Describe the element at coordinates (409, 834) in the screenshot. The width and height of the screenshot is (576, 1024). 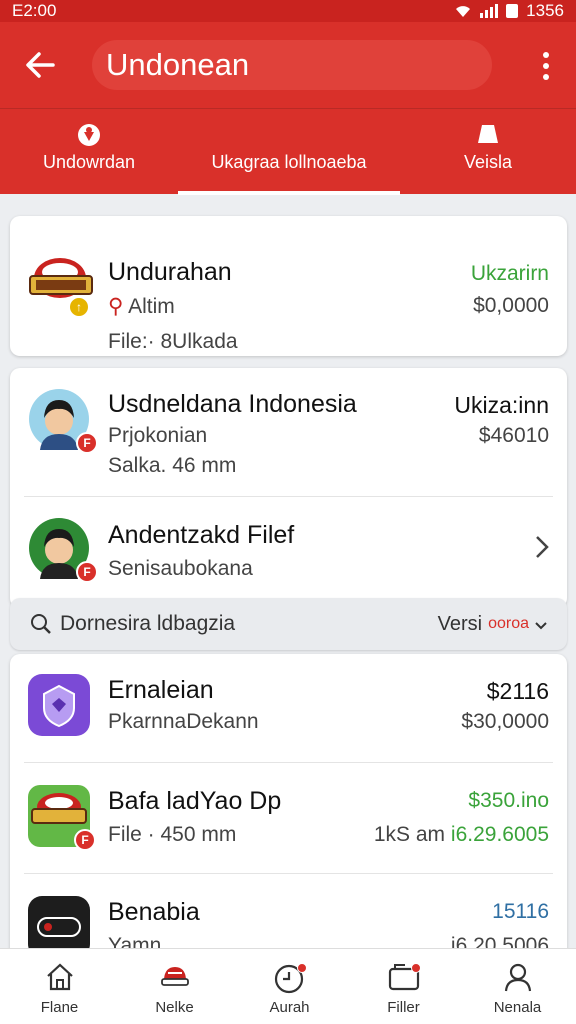
I see `item-duration: 1kS am` at that location.